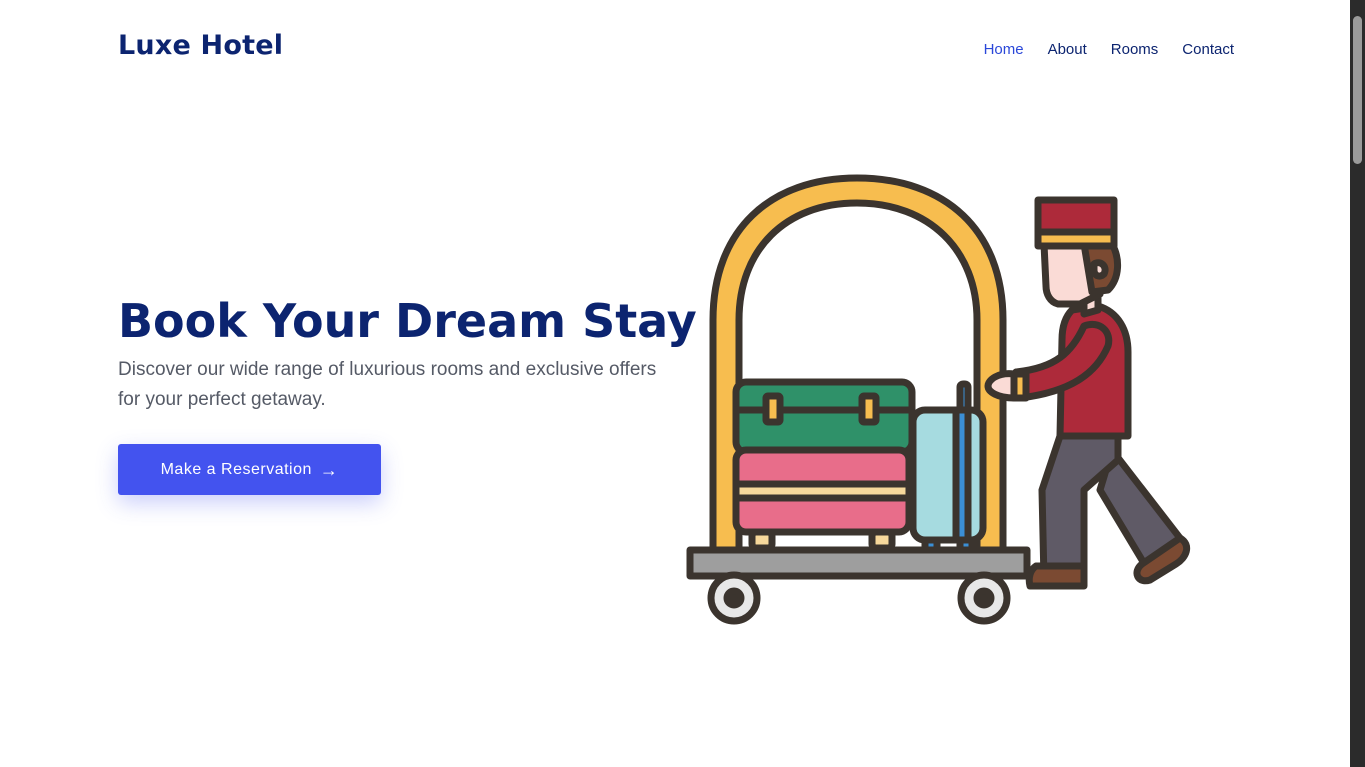 Image resolution: width=1365 pixels, height=767 pixels. What do you see at coordinates (1357, 383) in the screenshot?
I see `vertical-scrollbar` at bounding box center [1357, 383].